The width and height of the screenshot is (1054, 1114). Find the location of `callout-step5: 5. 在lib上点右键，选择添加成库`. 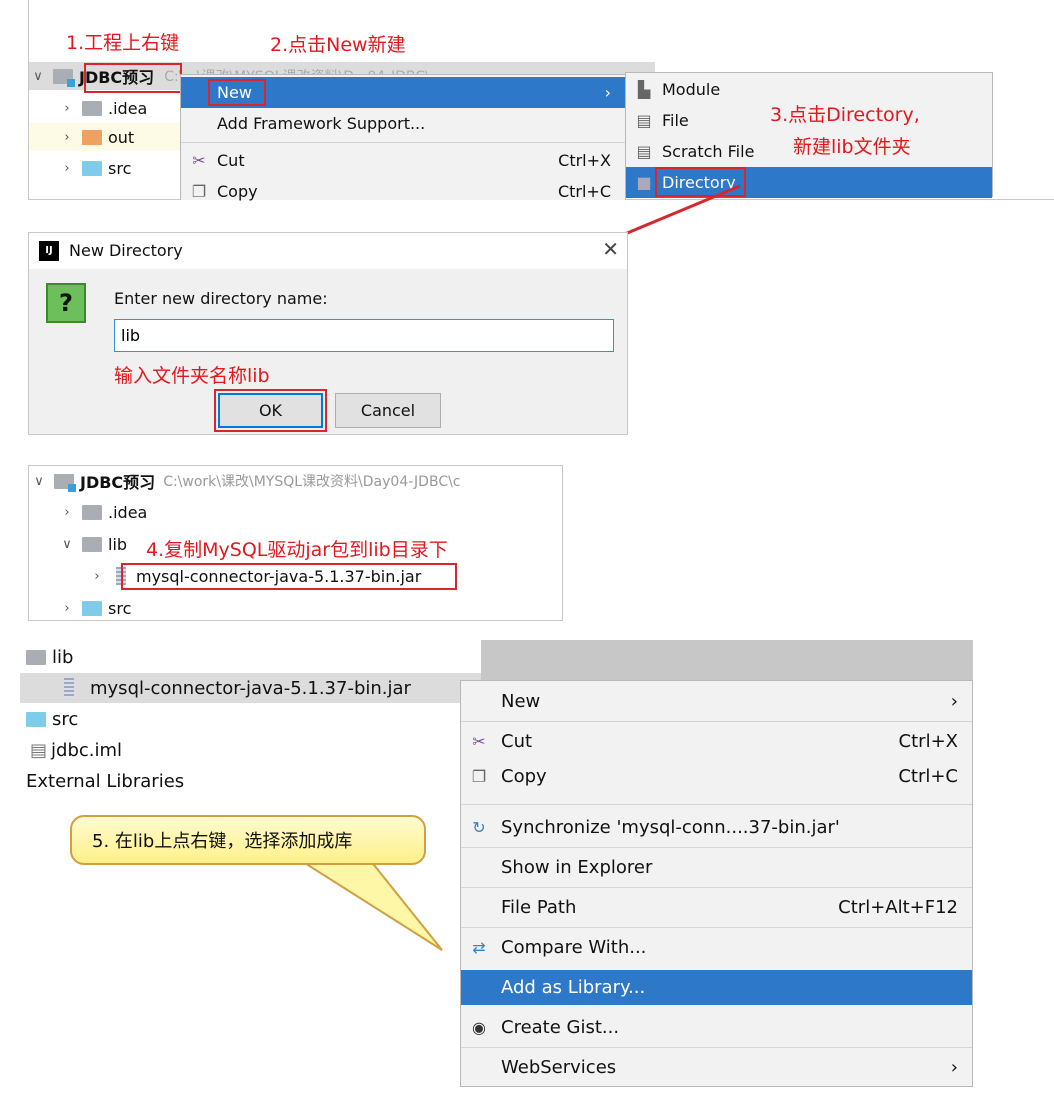

callout-step5: 5. 在lib上点右键，选择添加成库 is located at coordinates (248, 840).